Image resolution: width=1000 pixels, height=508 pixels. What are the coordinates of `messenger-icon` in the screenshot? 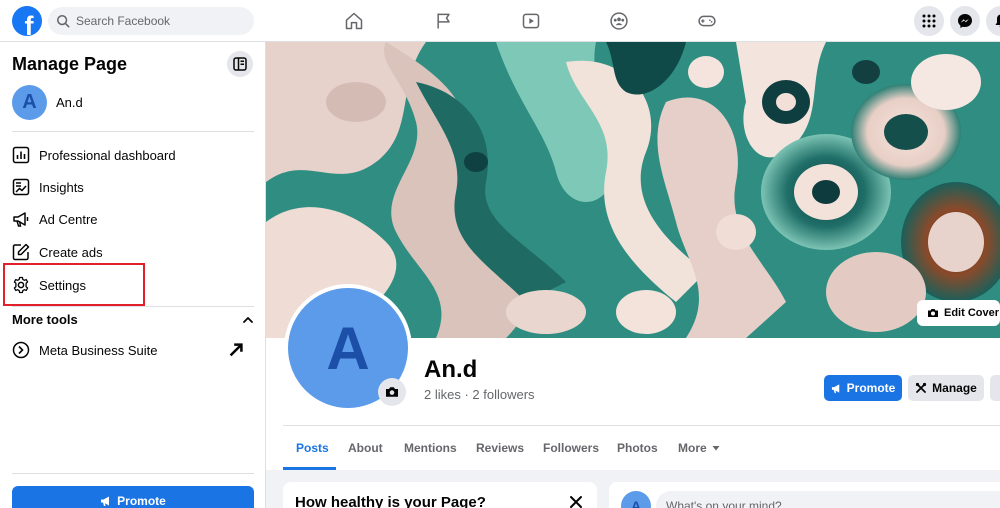 It's located at (965, 21).